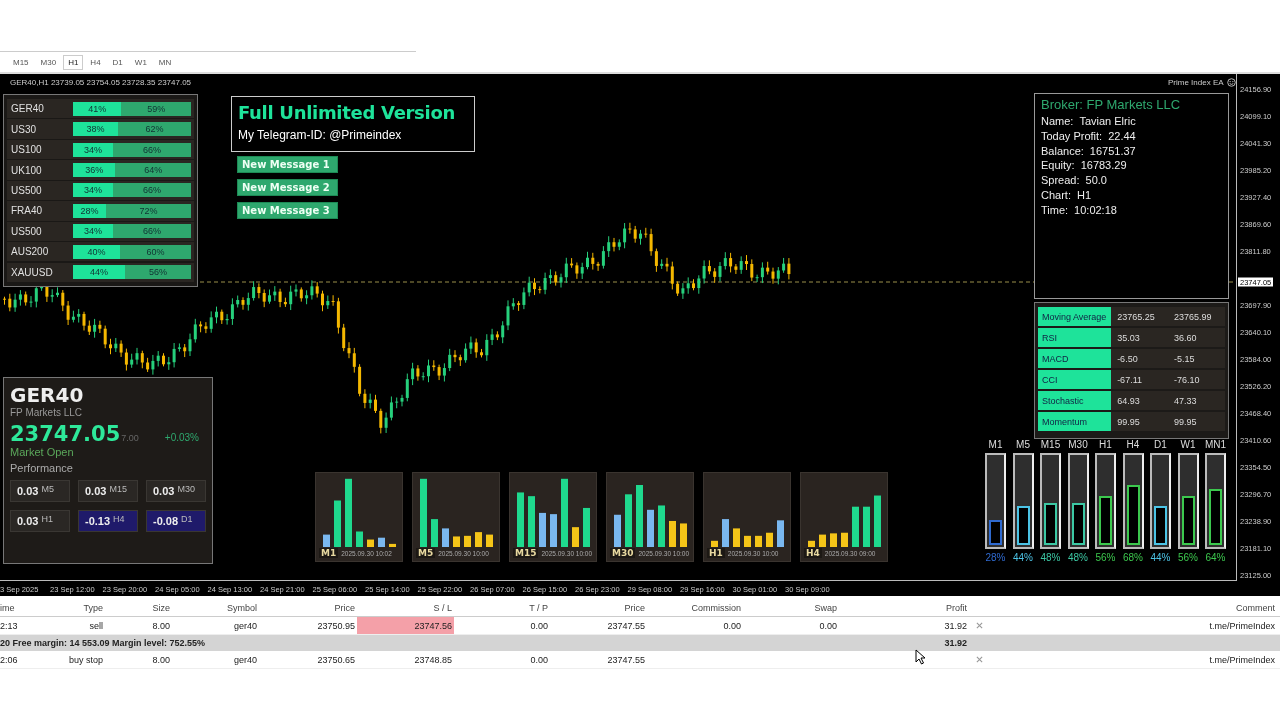  I want to click on symbol-label: US100, so click(26, 149).